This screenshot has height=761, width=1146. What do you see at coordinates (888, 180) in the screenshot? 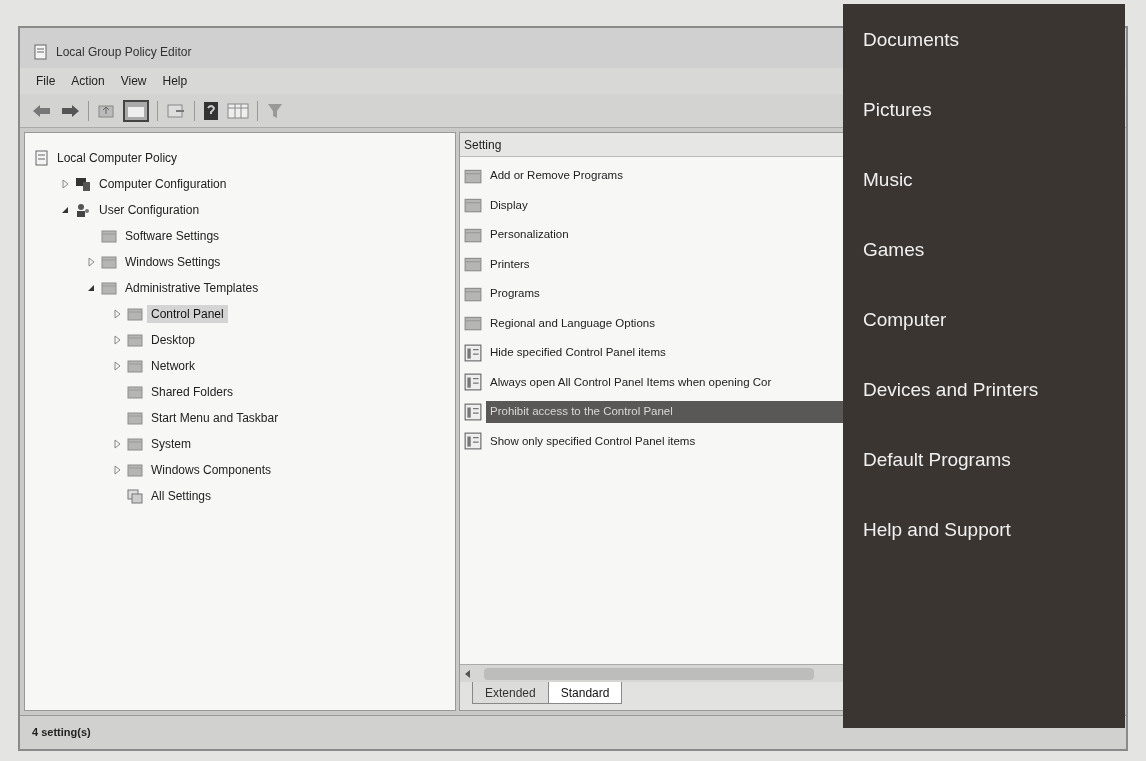
I see `start-menu-item: Music` at bounding box center [888, 180].